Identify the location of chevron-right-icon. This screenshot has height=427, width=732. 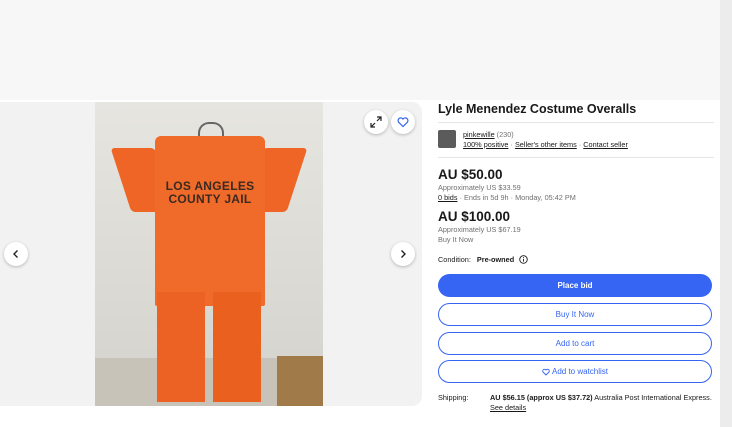
(403, 254).